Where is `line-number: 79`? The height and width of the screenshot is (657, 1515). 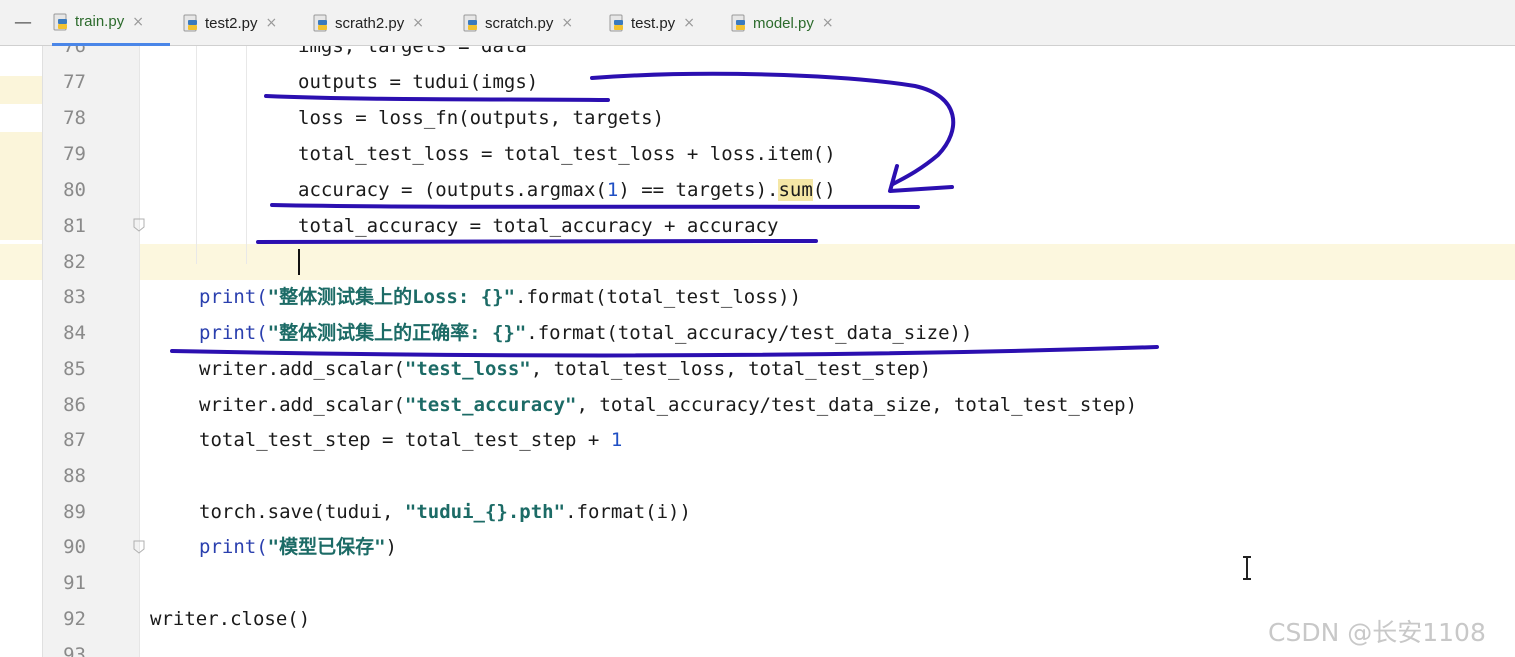 line-number: 79 is located at coordinates (74, 154).